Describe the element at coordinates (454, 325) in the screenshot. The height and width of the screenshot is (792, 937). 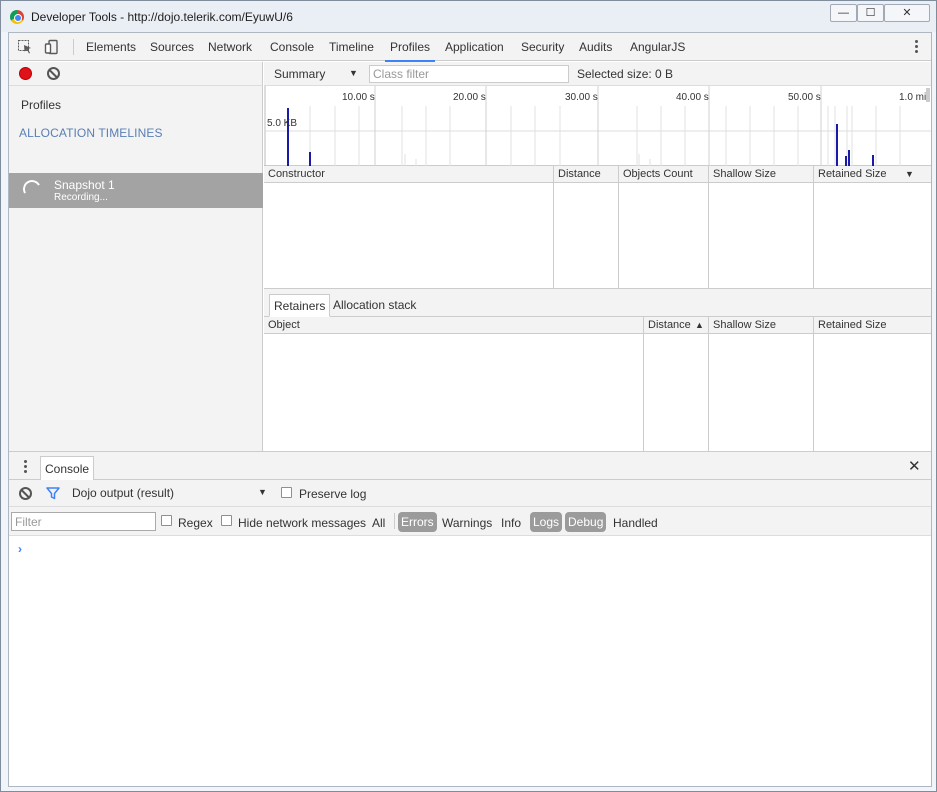
I see `col-object: Object` at that location.